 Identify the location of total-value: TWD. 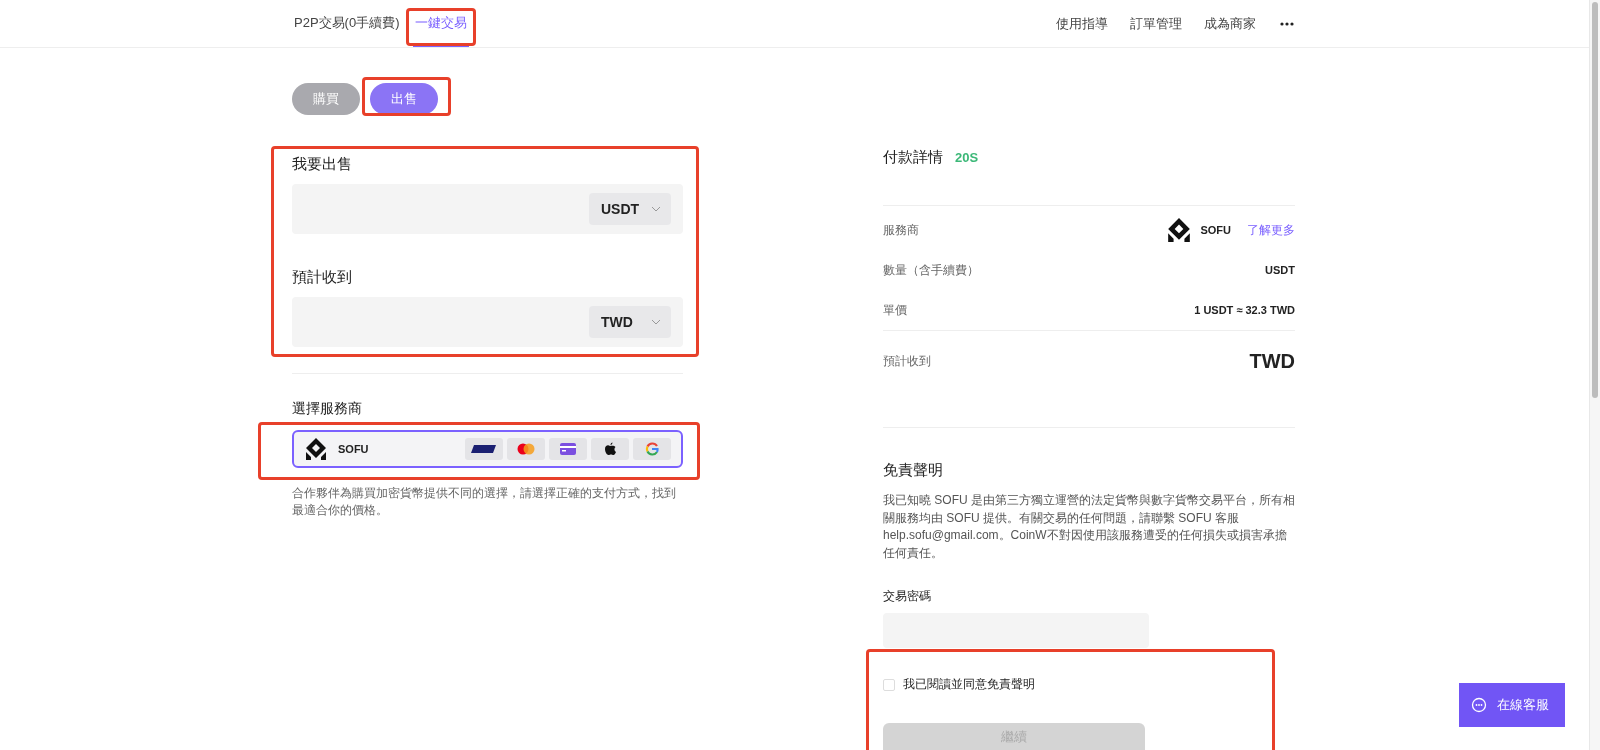
(1272, 361).